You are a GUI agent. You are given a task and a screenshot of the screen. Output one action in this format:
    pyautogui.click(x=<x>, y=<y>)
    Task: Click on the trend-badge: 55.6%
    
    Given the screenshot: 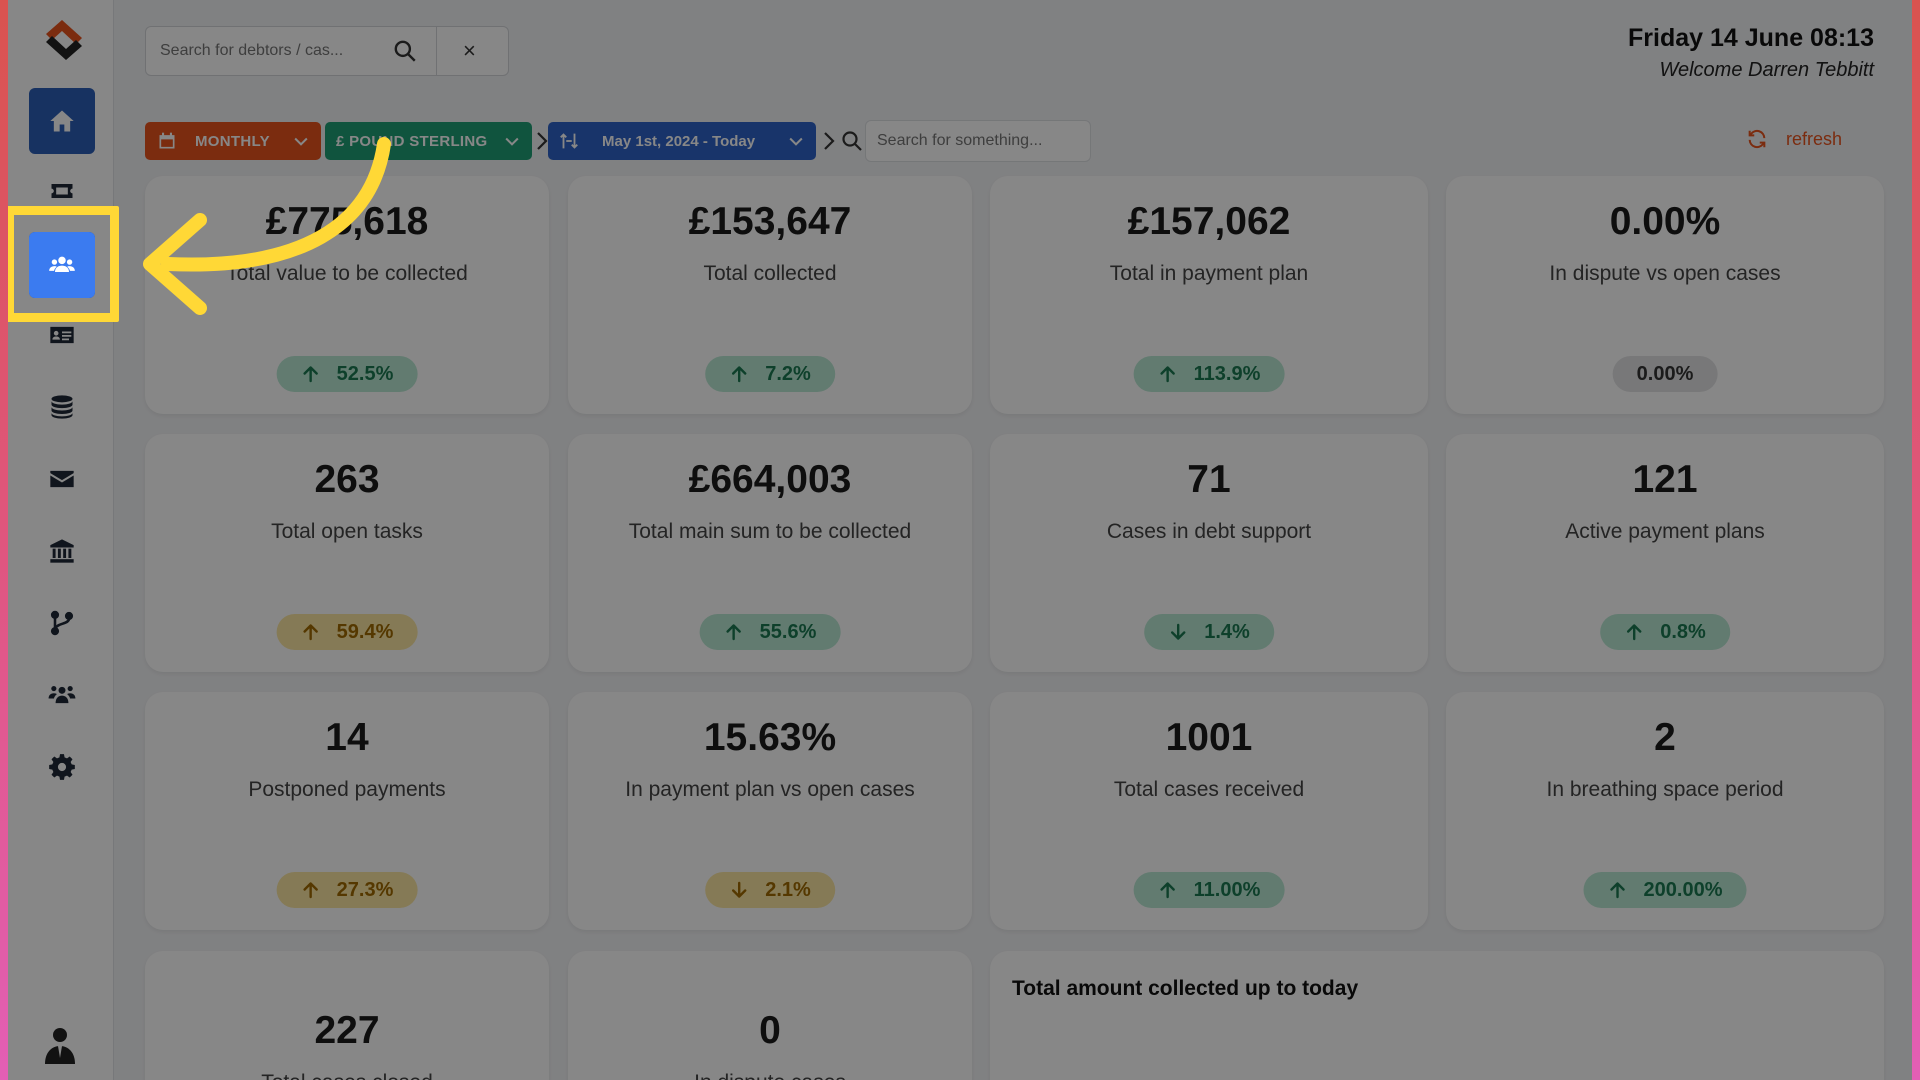 What is the action you would take?
    pyautogui.click(x=770, y=632)
    